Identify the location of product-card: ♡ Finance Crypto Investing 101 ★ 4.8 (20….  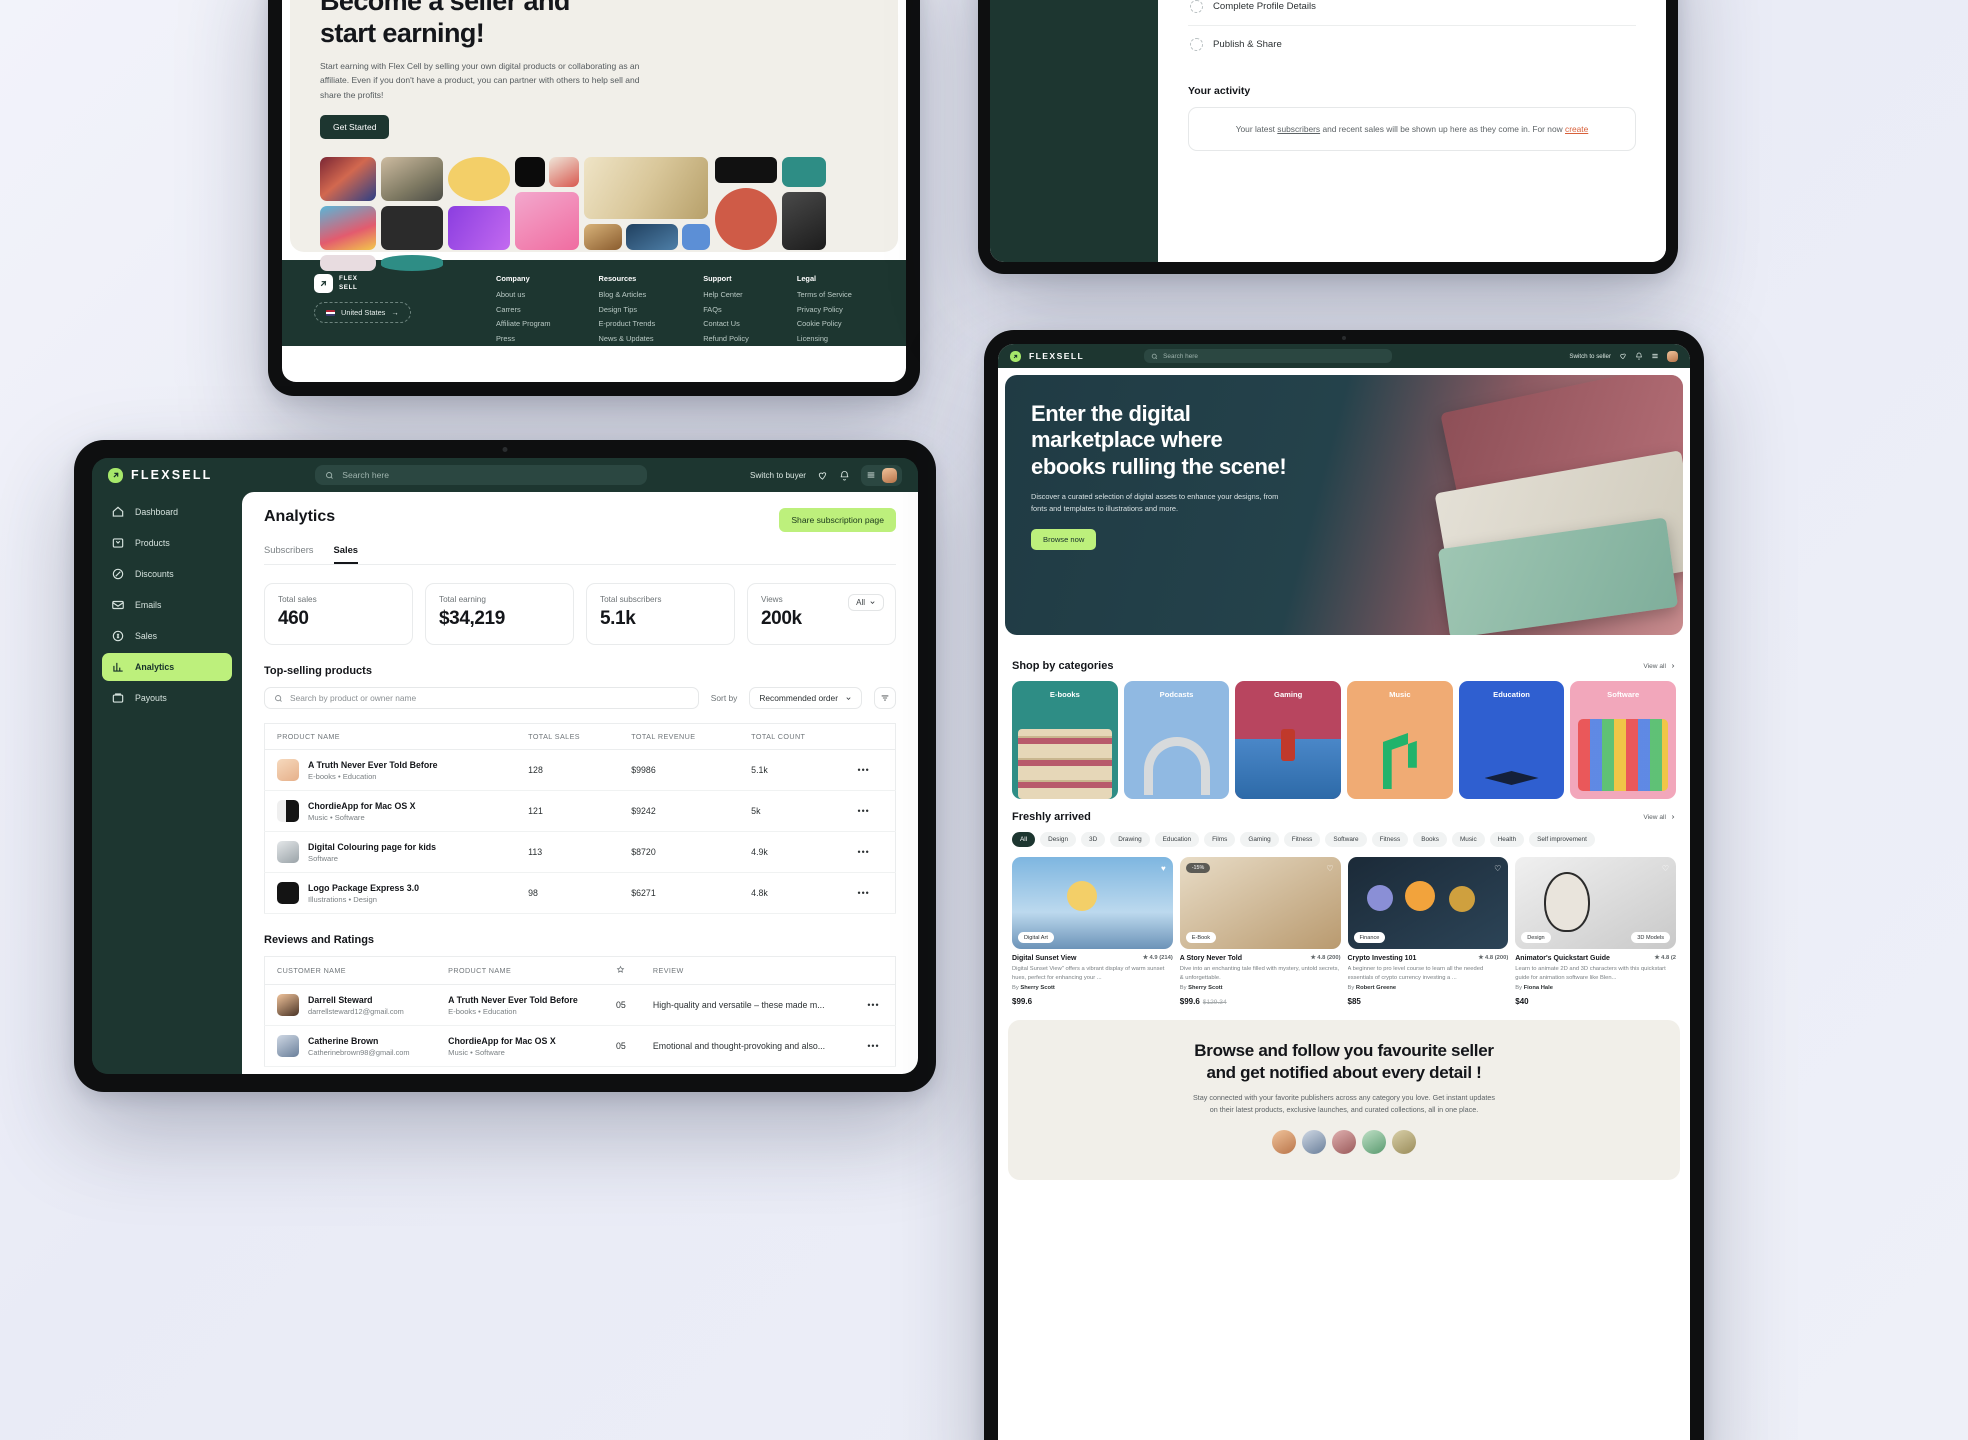
(1428, 931).